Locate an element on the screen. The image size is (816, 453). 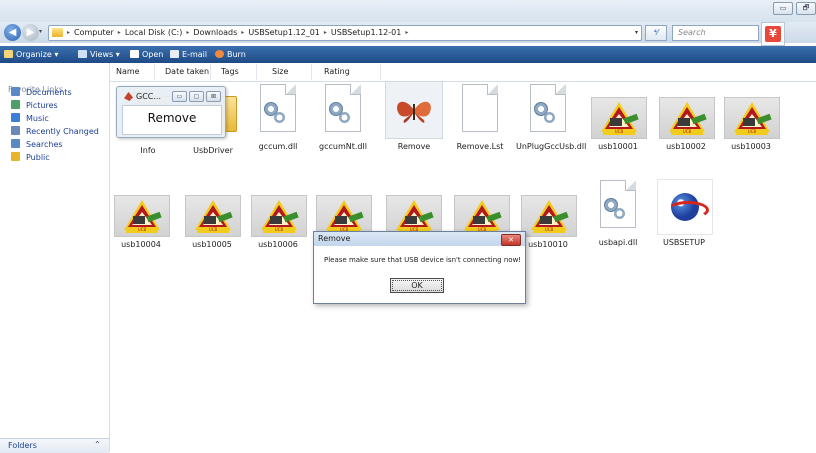
open-button: Open is located at coordinates (146, 54).